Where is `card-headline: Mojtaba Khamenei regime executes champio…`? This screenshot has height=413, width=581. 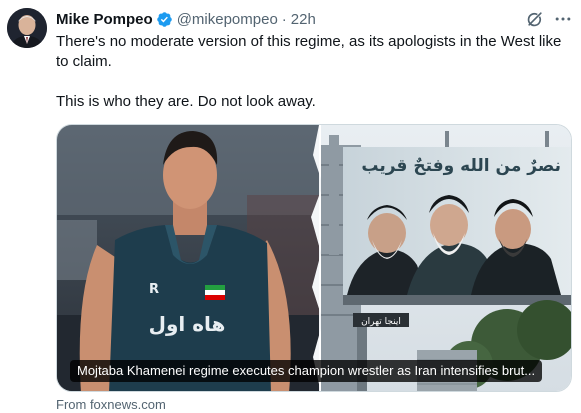 card-headline: Mojtaba Khamenei regime executes champio… is located at coordinates (306, 371).